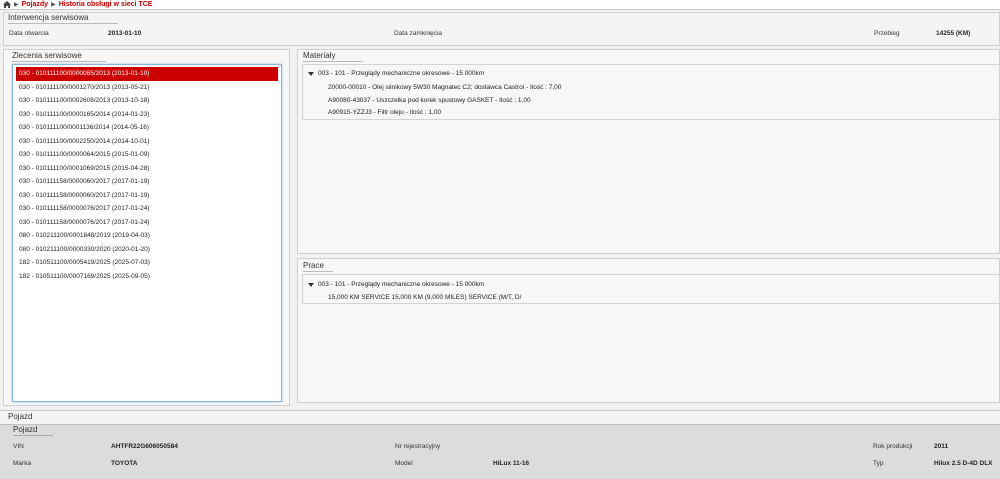  I want to click on type-value: Hilux 2.5 D-4D DLX, so click(963, 463).